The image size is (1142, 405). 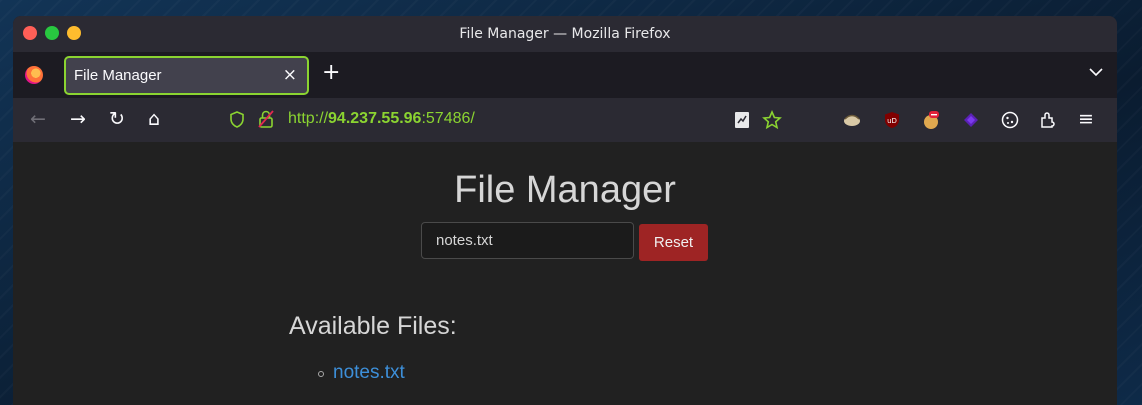 I want to click on filename-input, so click(x=527, y=240).